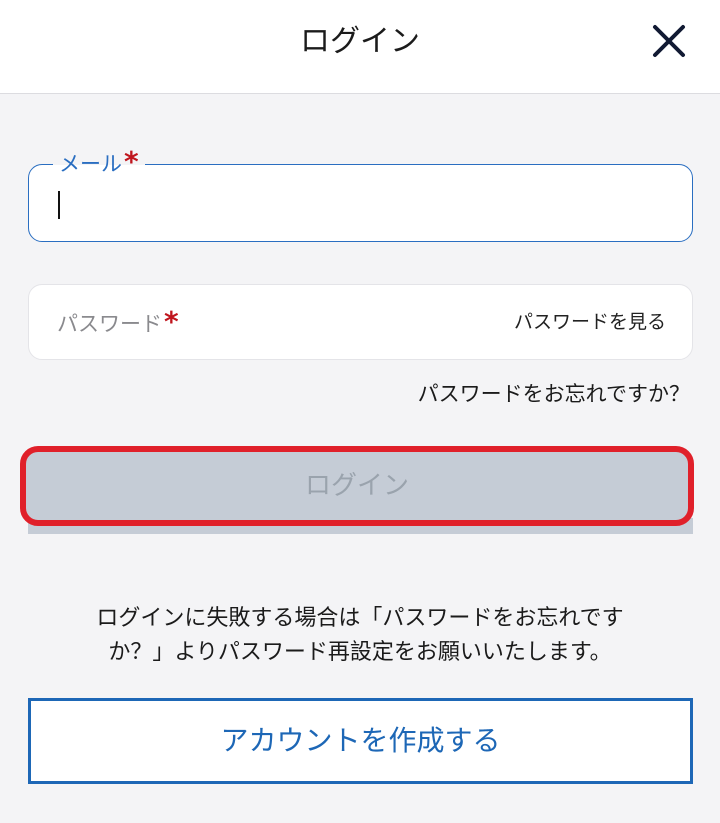 This screenshot has width=720, height=823. I want to click on email-input, so click(358, 203).